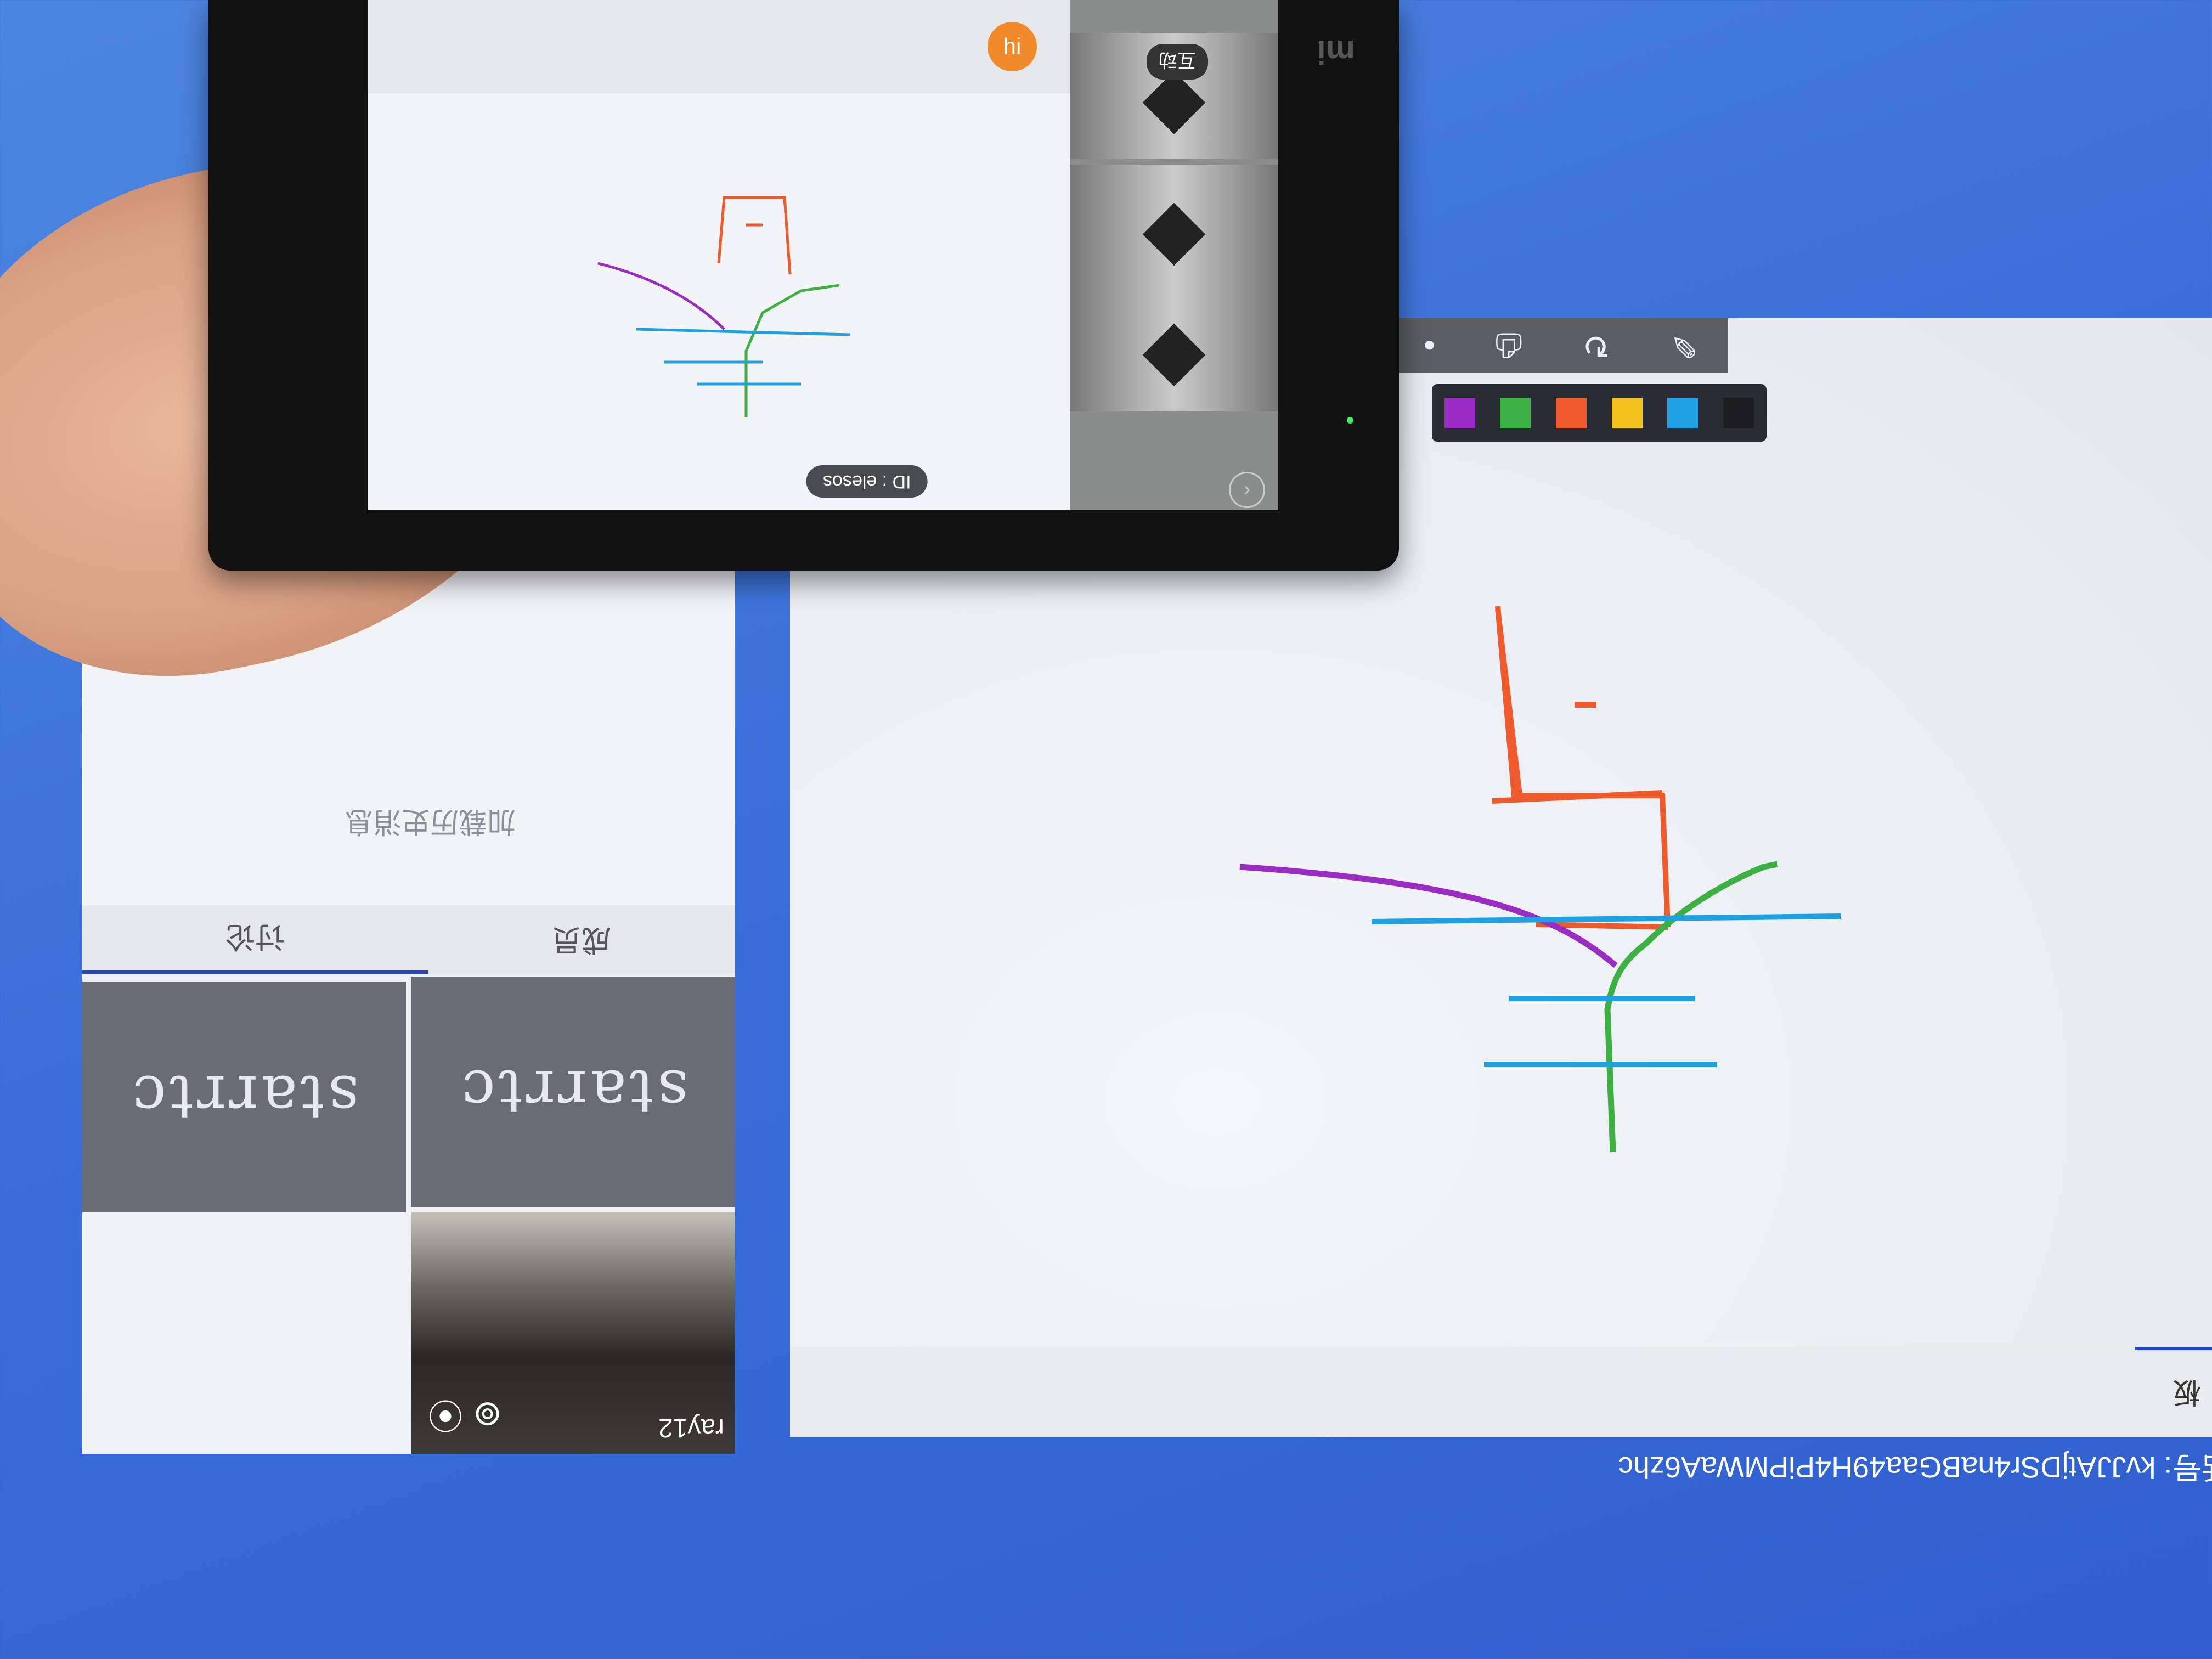 The width and height of the screenshot is (2212, 1659). What do you see at coordinates (1350, 420) in the screenshot?
I see `status-led` at bounding box center [1350, 420].